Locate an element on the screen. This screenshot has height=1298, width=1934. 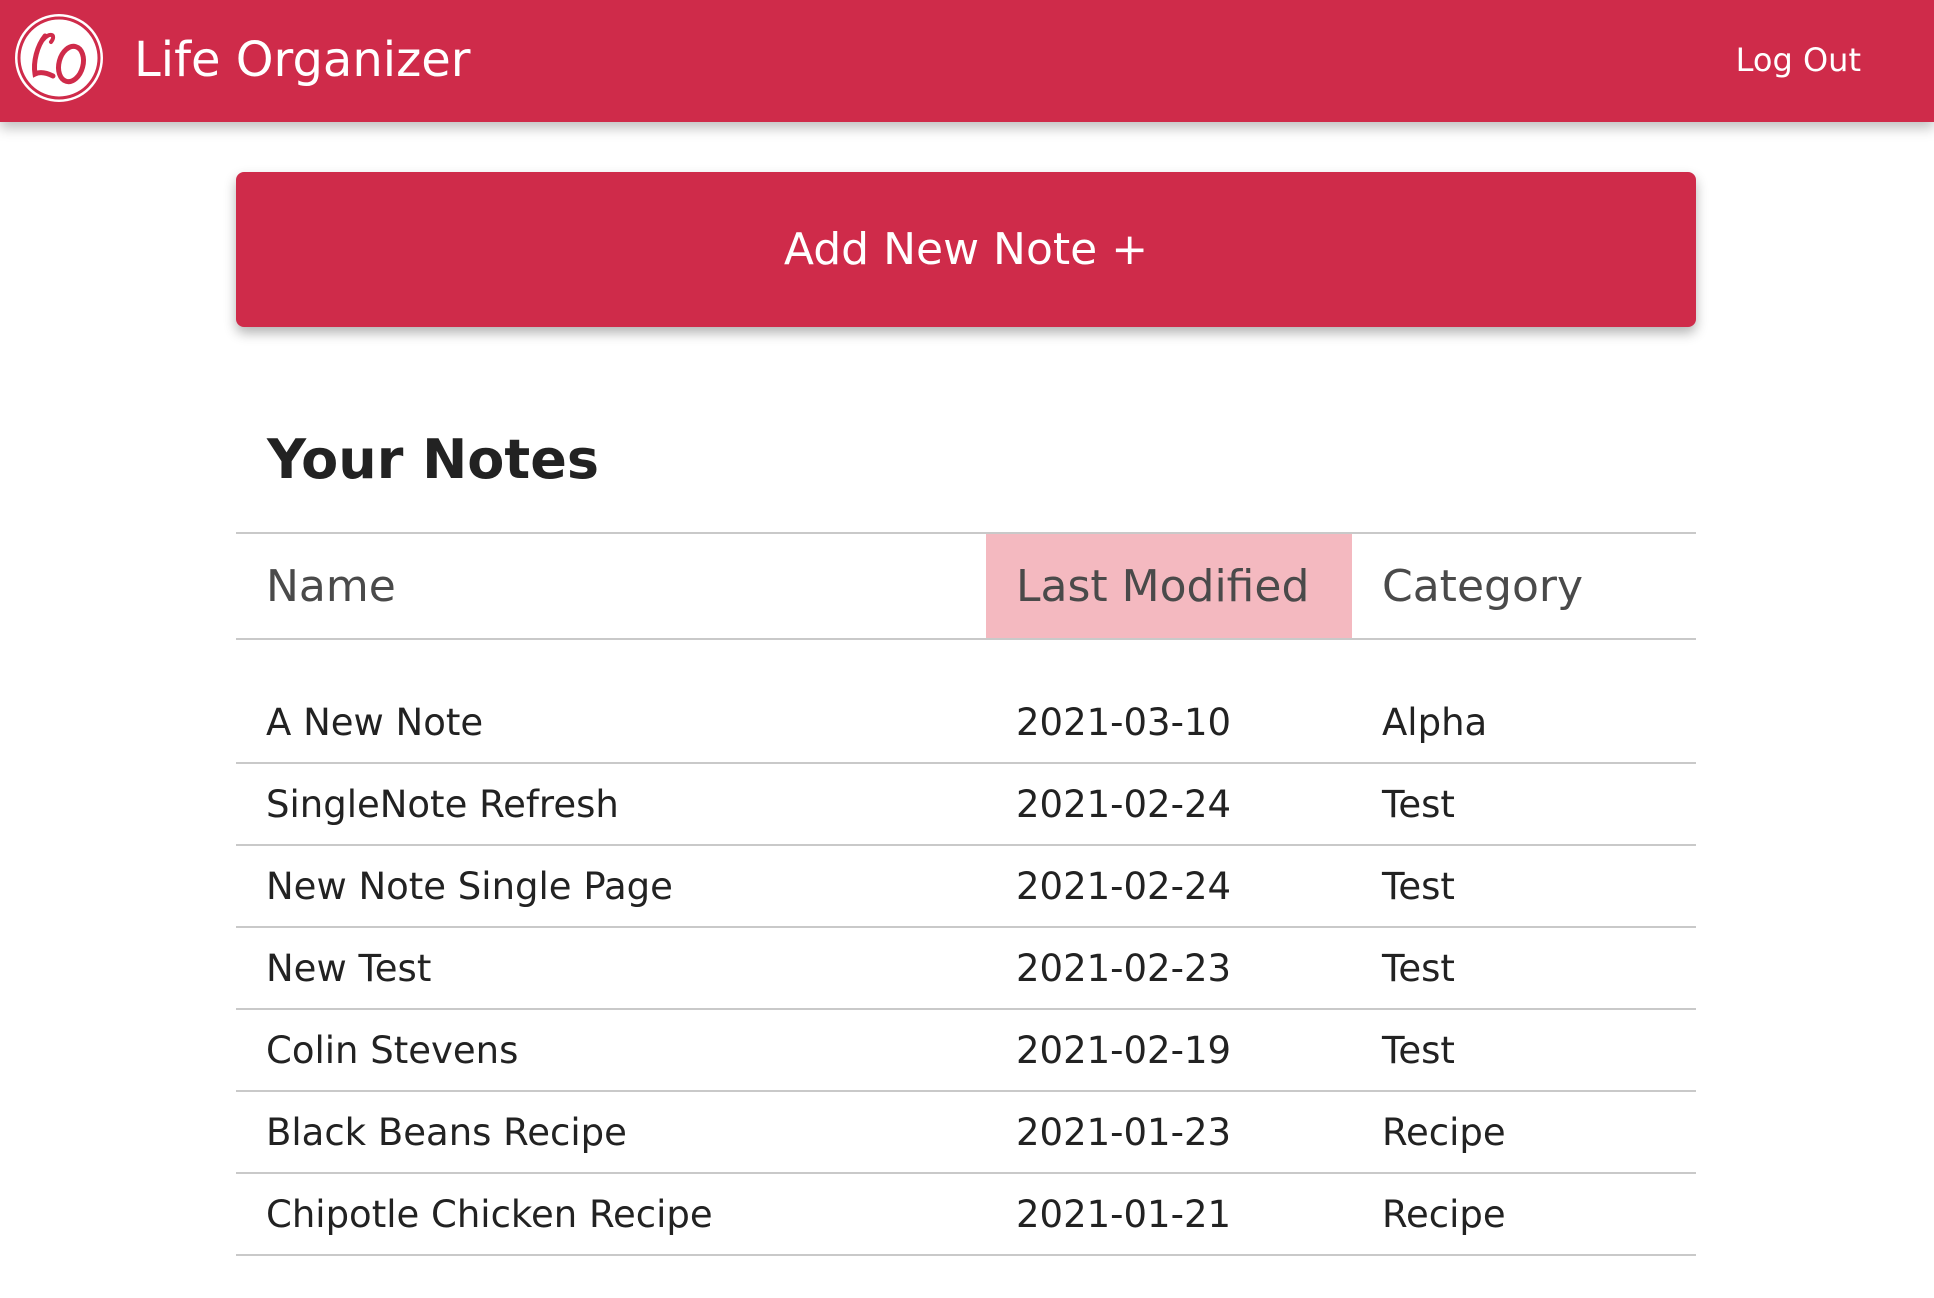
notes-section-title: Your Notes is located at coordinates (433, 459).